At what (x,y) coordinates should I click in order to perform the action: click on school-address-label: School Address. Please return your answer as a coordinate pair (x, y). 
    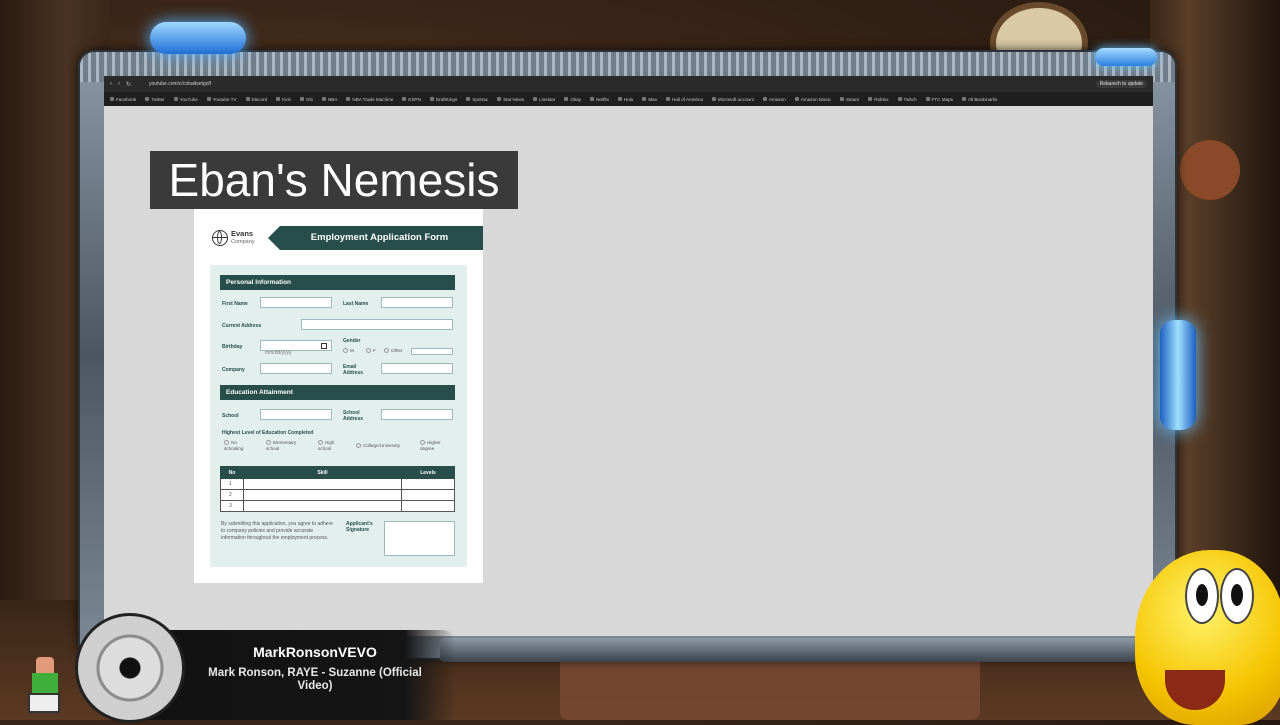
    Looking at the image, I should click on (353, 416).